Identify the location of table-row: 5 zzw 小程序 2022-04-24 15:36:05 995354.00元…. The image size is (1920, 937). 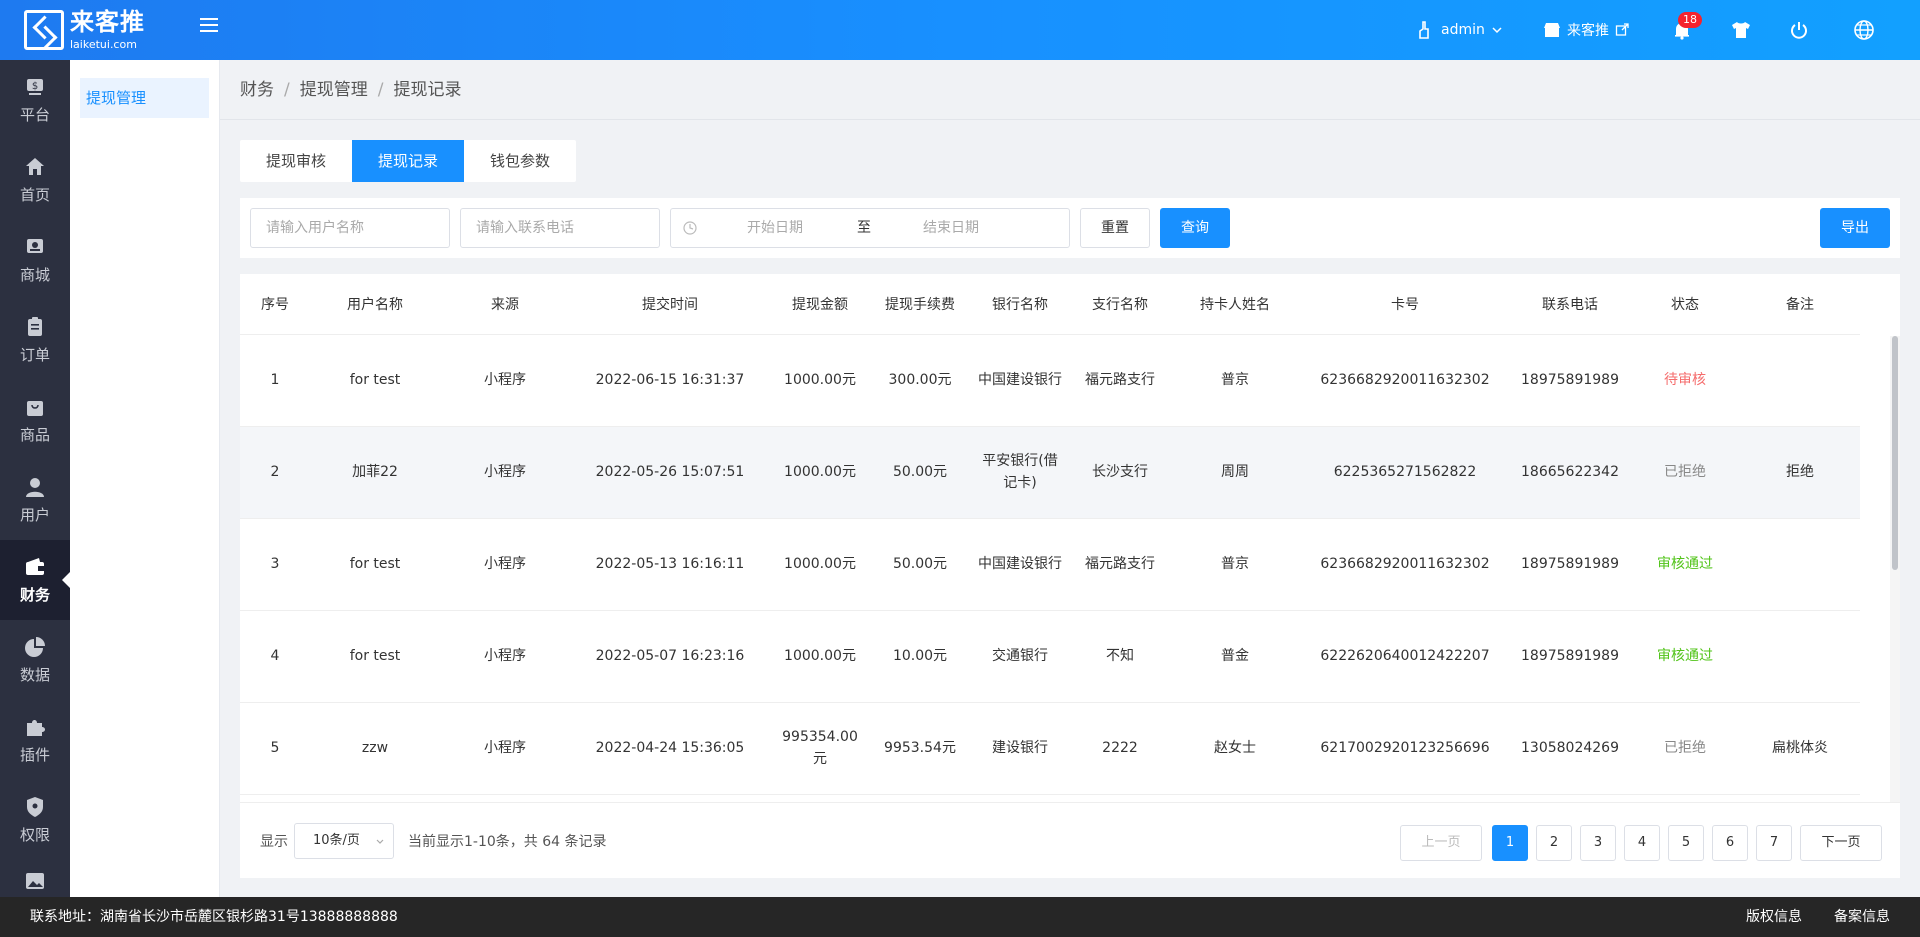
(1050, 748).